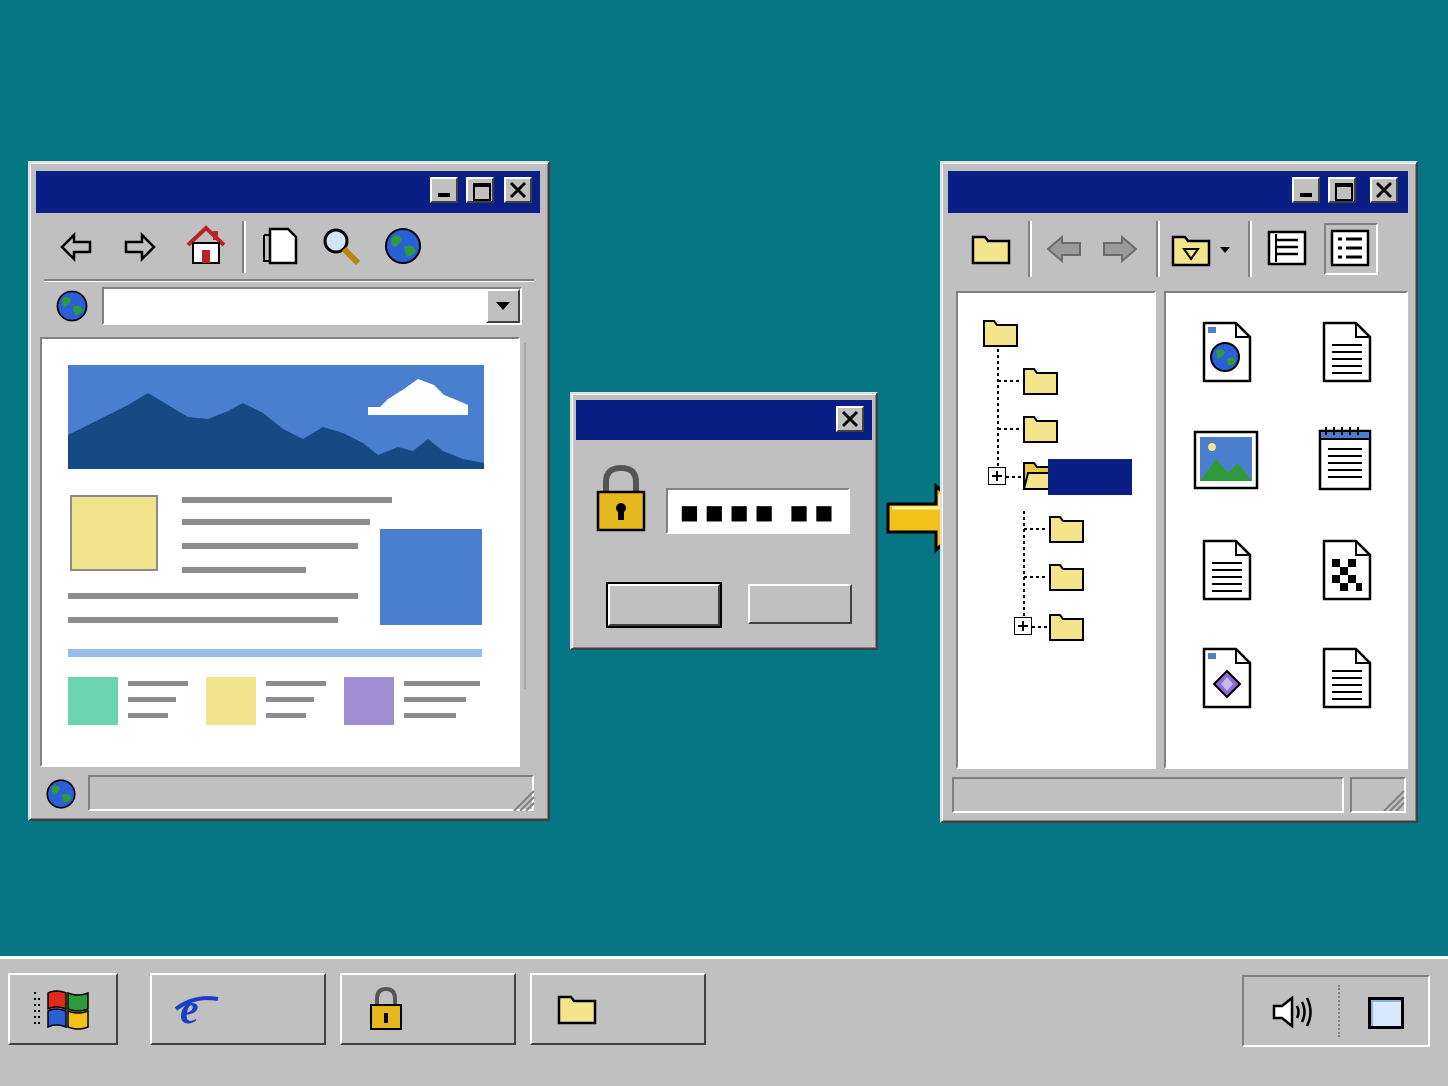 The height and width of the screenshot is (1086, 1448). What do you see at coordinates (431, 577) in the screenshot?
I see `content-image-blue` at bounding box center [431, 577].